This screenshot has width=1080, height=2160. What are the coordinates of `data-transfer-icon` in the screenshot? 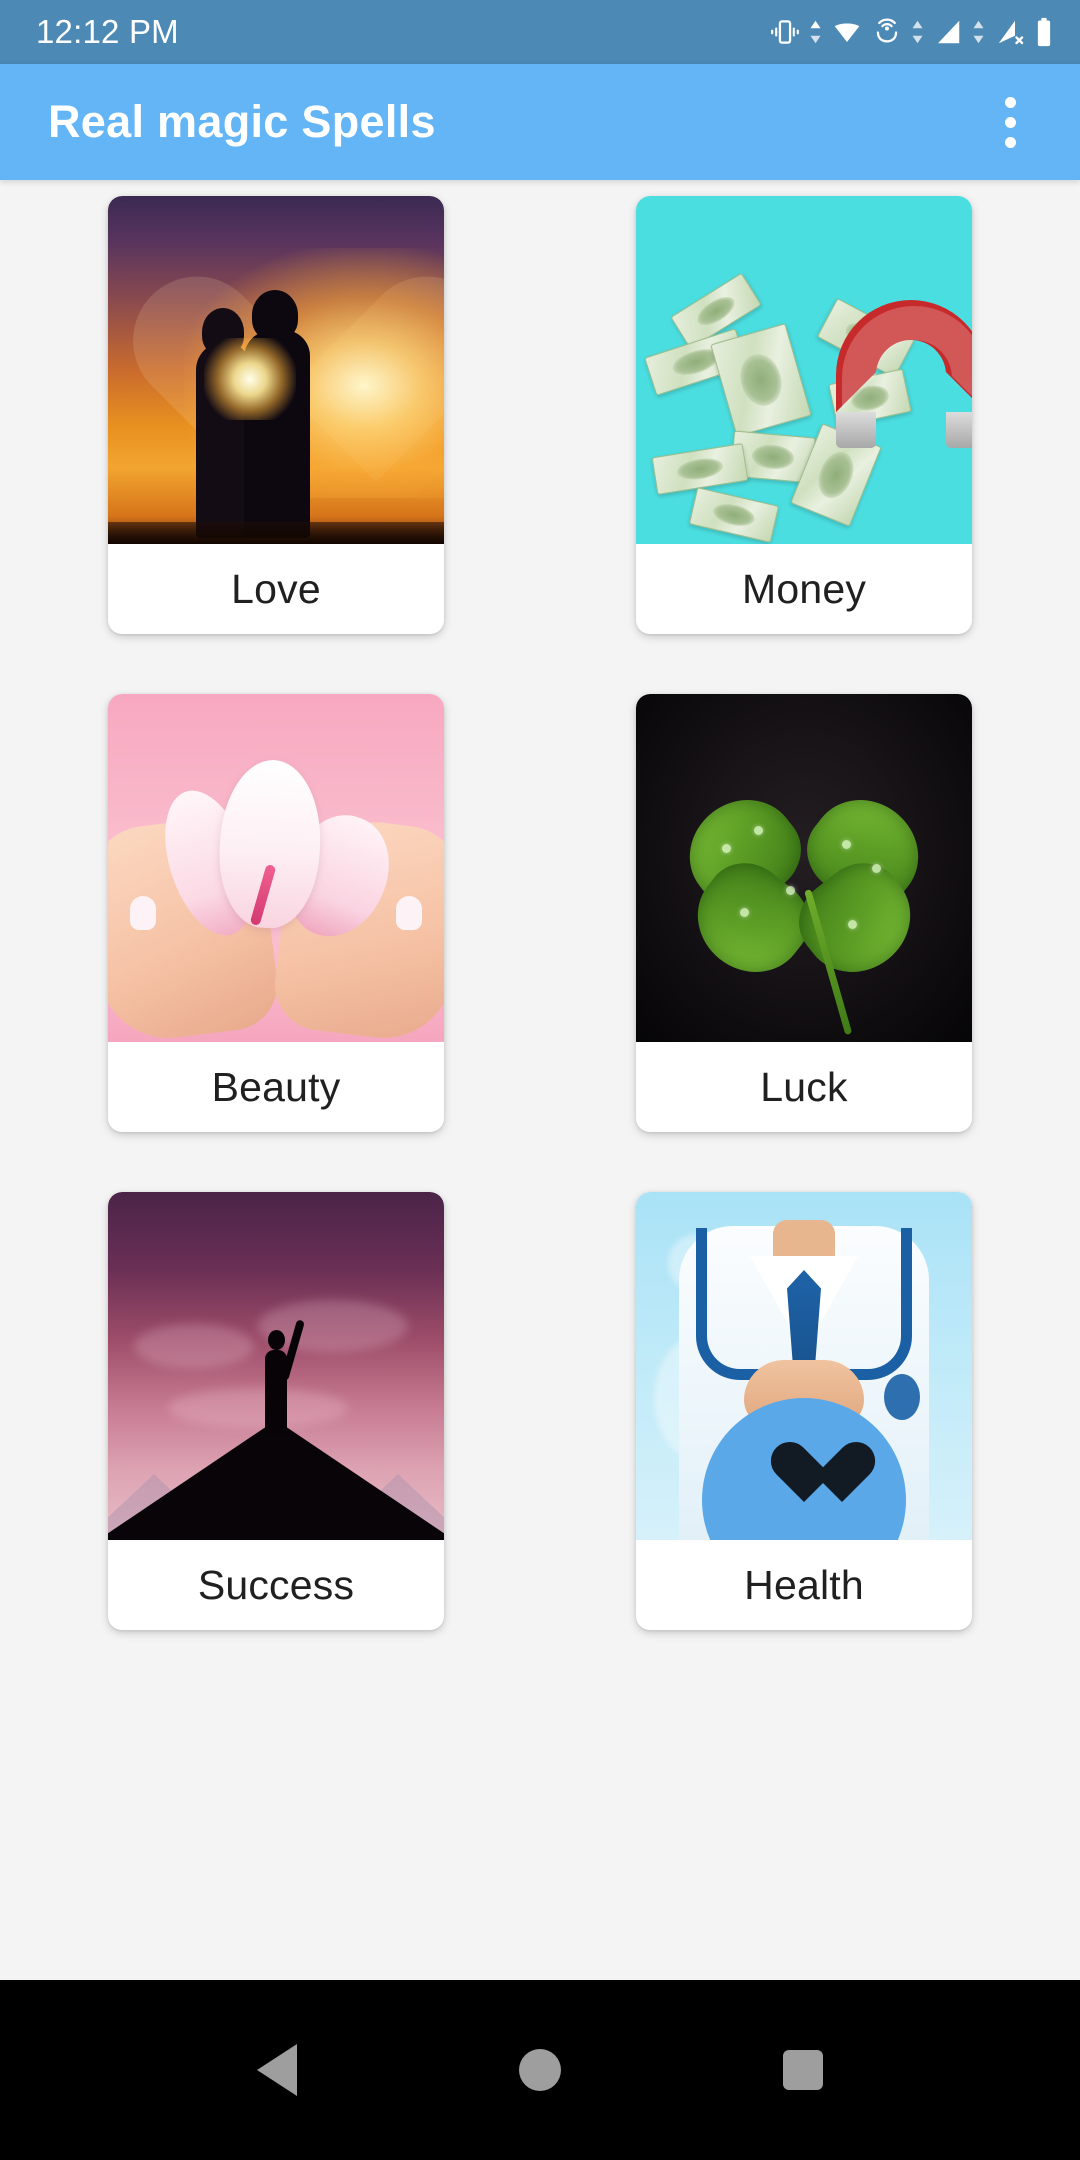 It's located at (815, 32).